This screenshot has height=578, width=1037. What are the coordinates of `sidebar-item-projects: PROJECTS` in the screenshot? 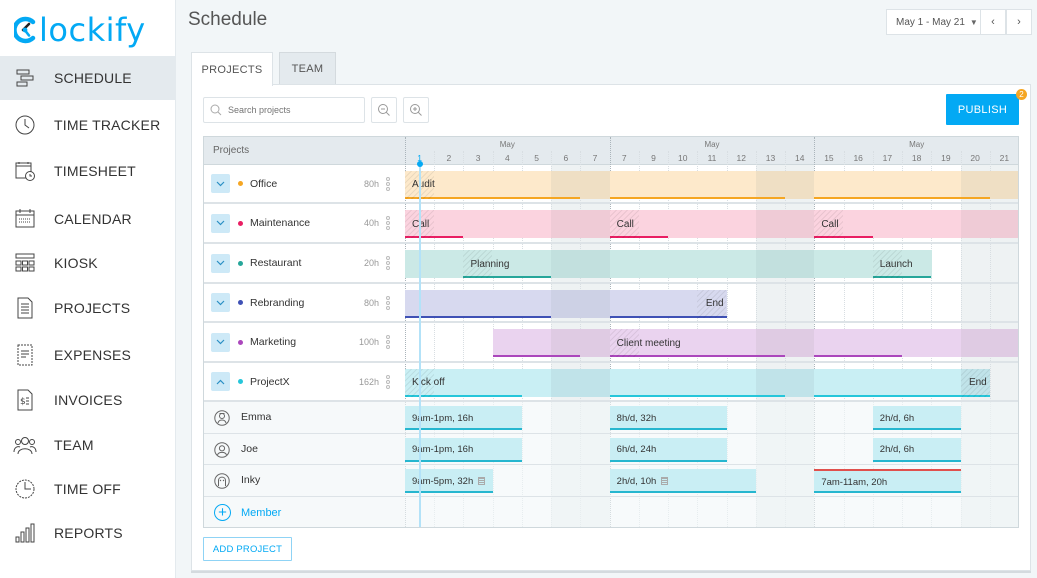 It's located at (88, 308).